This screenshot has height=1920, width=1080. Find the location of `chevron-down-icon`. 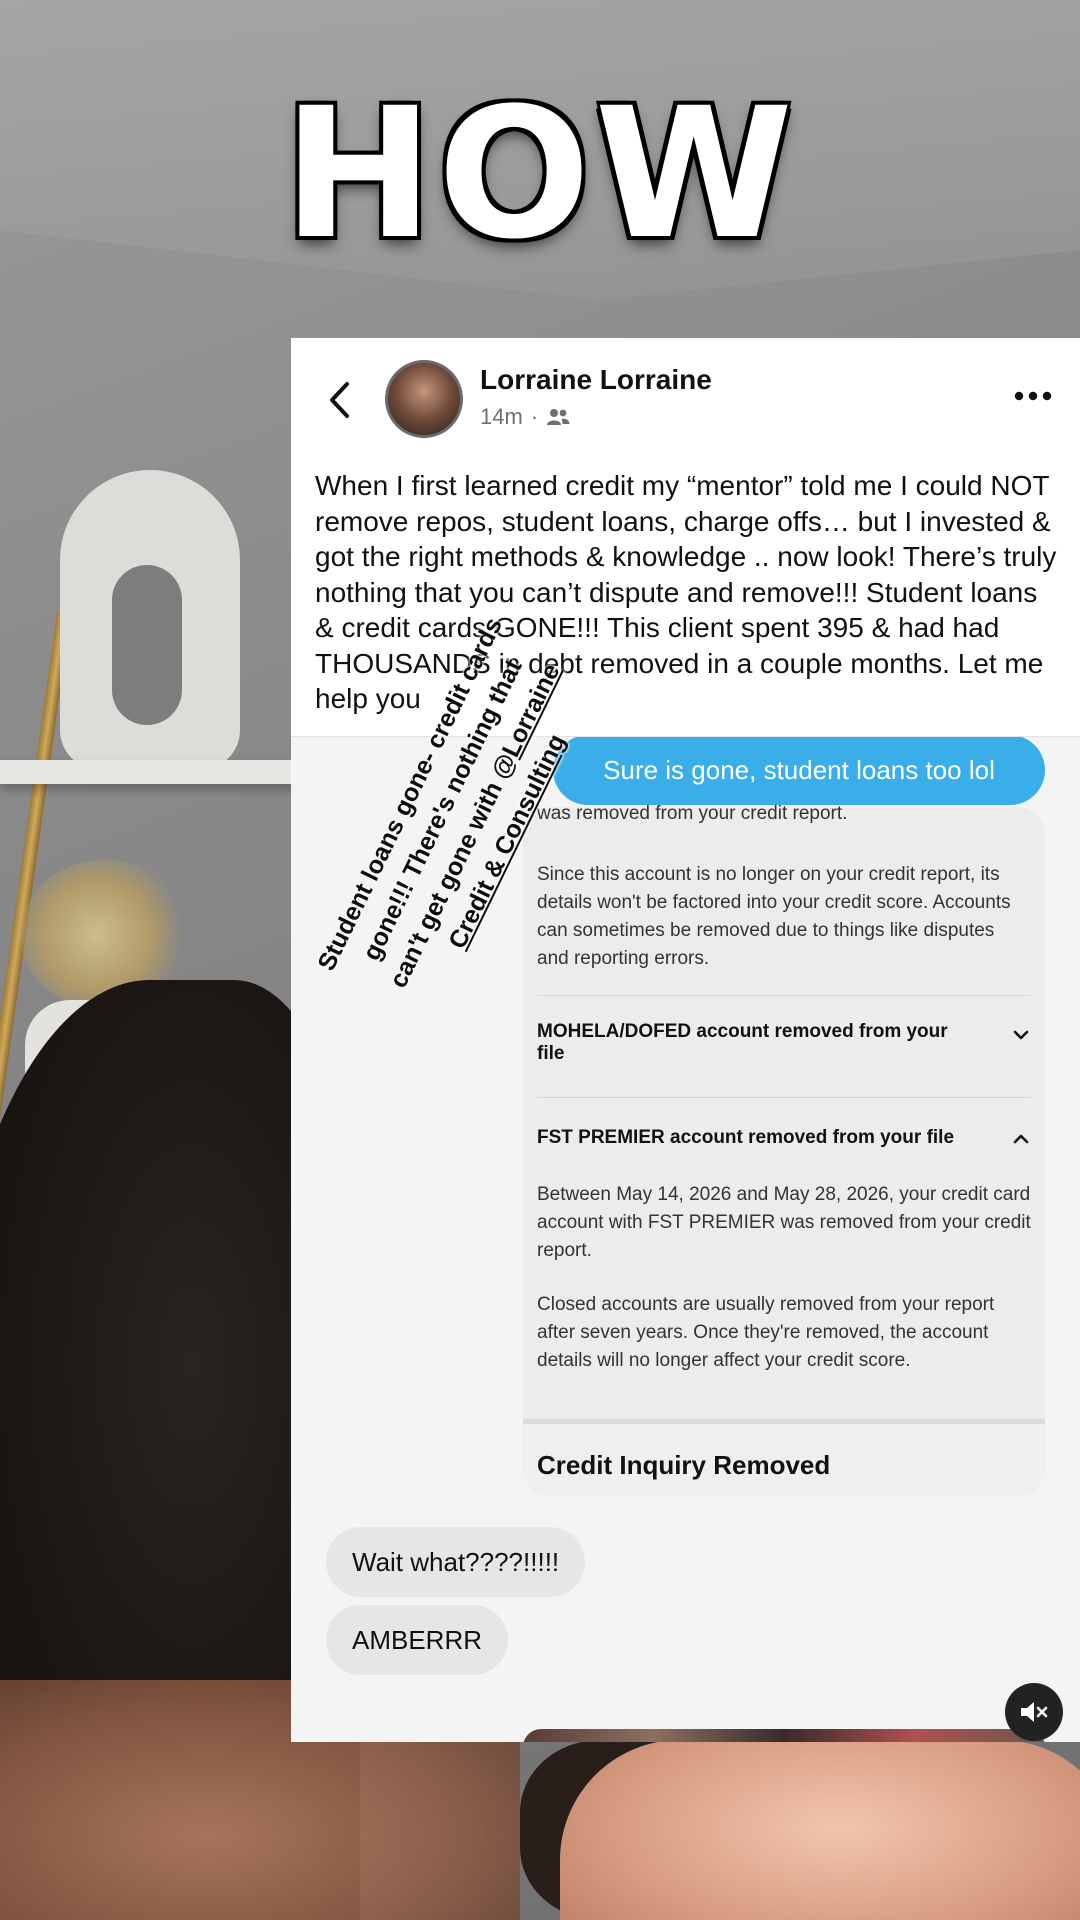

chevron-down-icon is located at coordinates (1021, 1035).